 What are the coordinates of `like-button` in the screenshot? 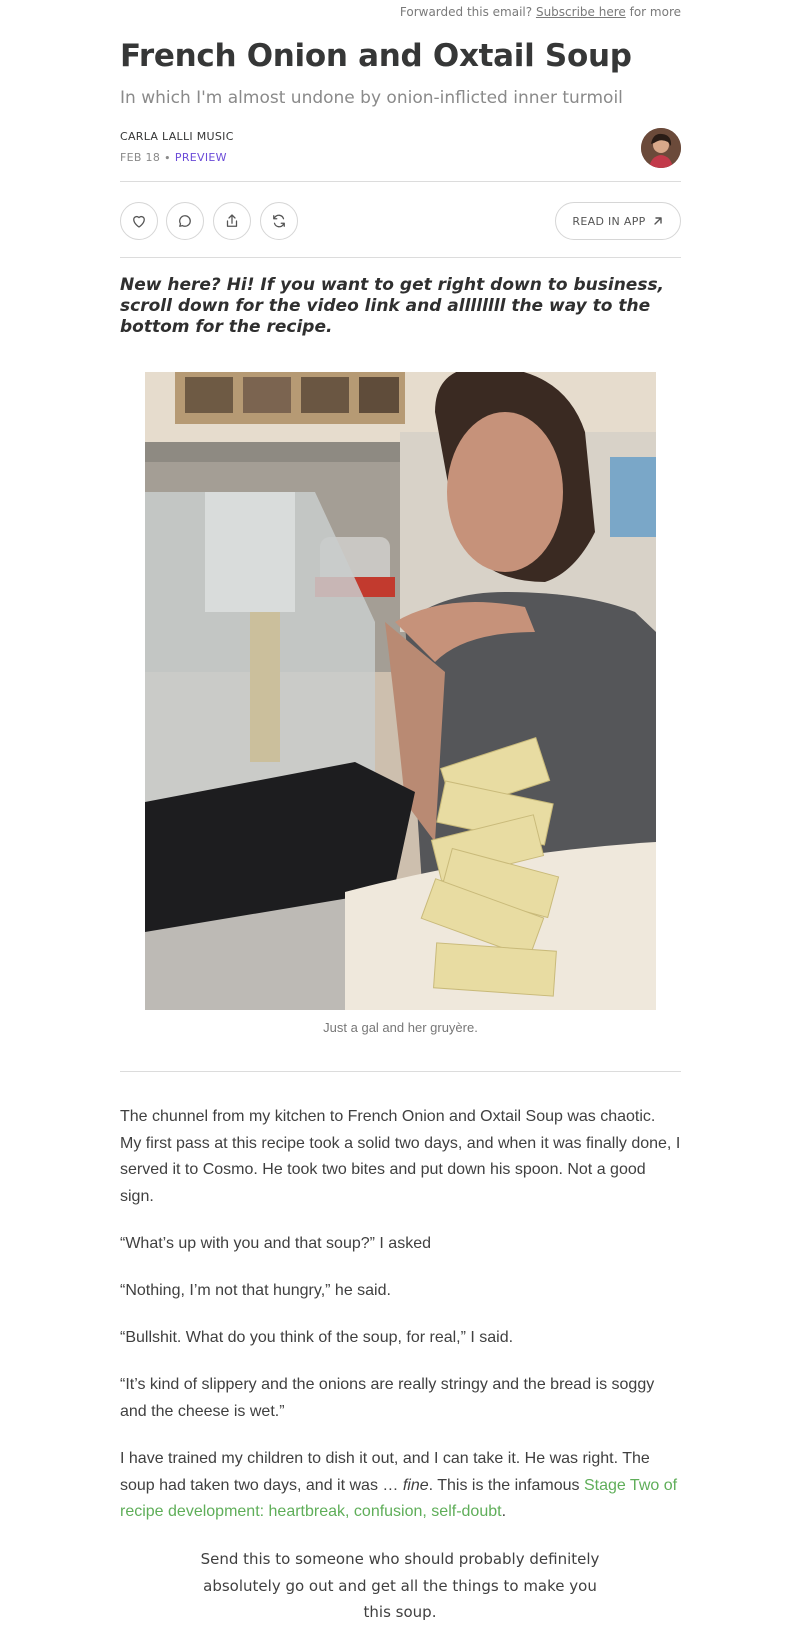 It's located at (139, 221).